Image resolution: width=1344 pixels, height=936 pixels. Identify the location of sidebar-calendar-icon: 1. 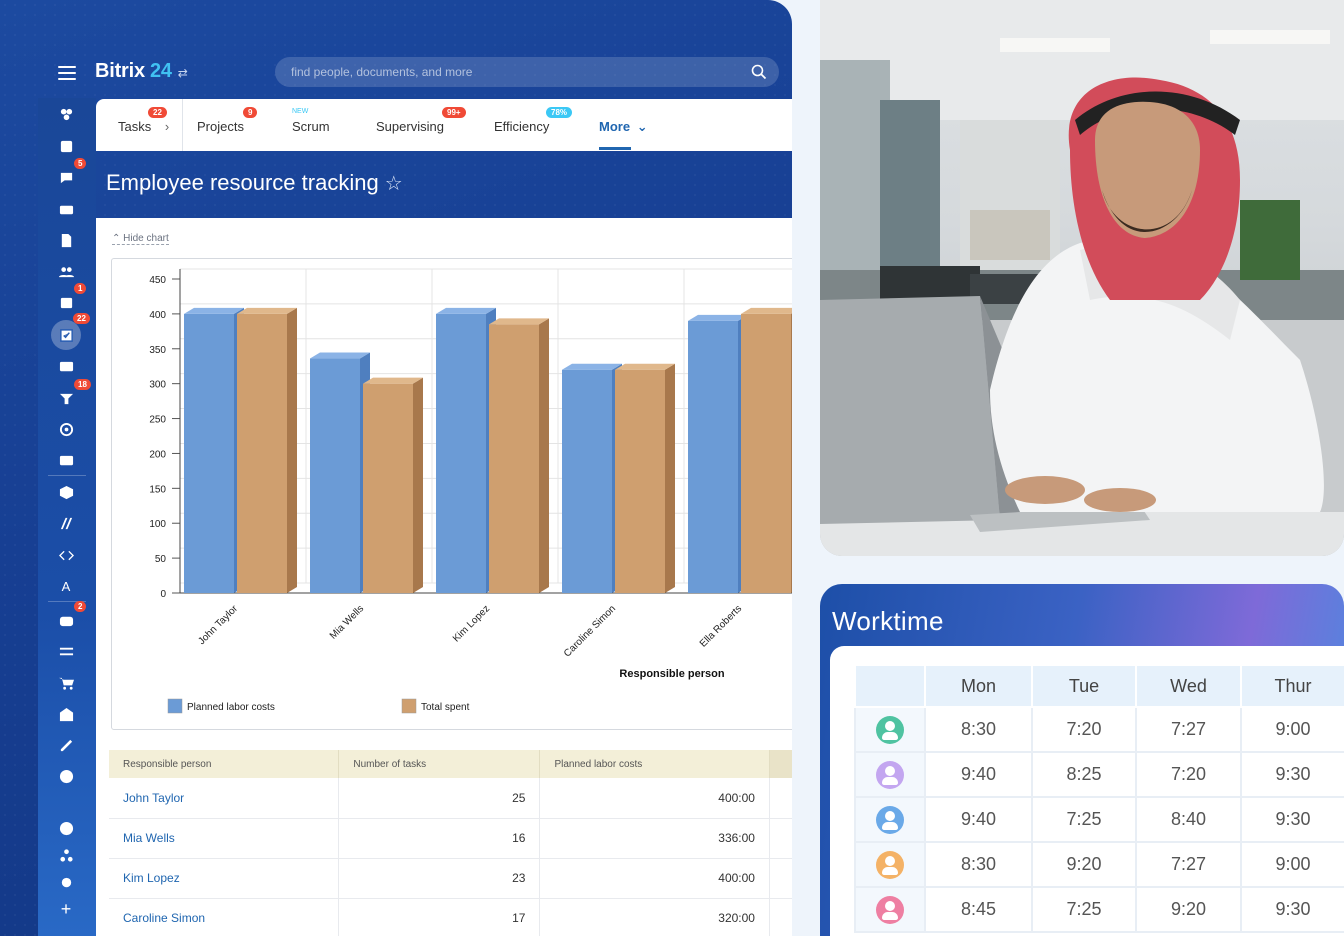
(70, 298).